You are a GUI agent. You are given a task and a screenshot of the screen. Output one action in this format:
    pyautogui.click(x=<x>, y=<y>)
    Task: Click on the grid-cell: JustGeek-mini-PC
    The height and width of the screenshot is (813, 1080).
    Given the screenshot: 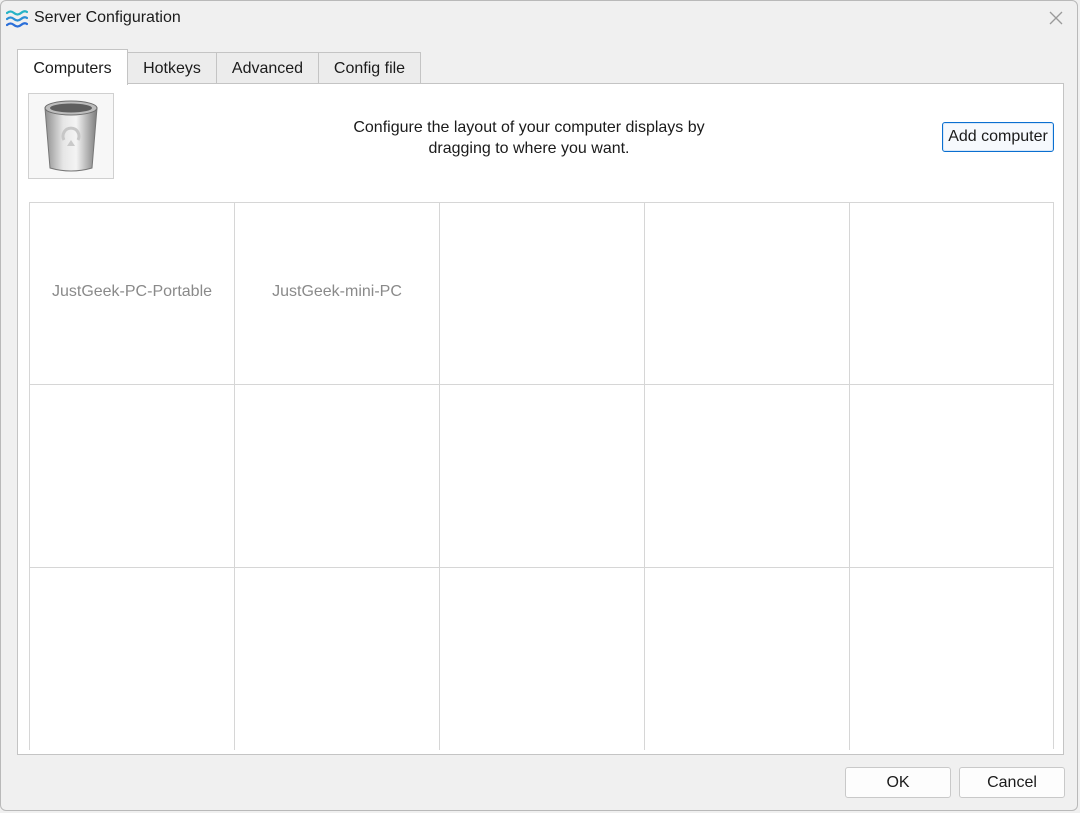 What is the action you would take?
    pyautogui.click(x=336, y=294)
    